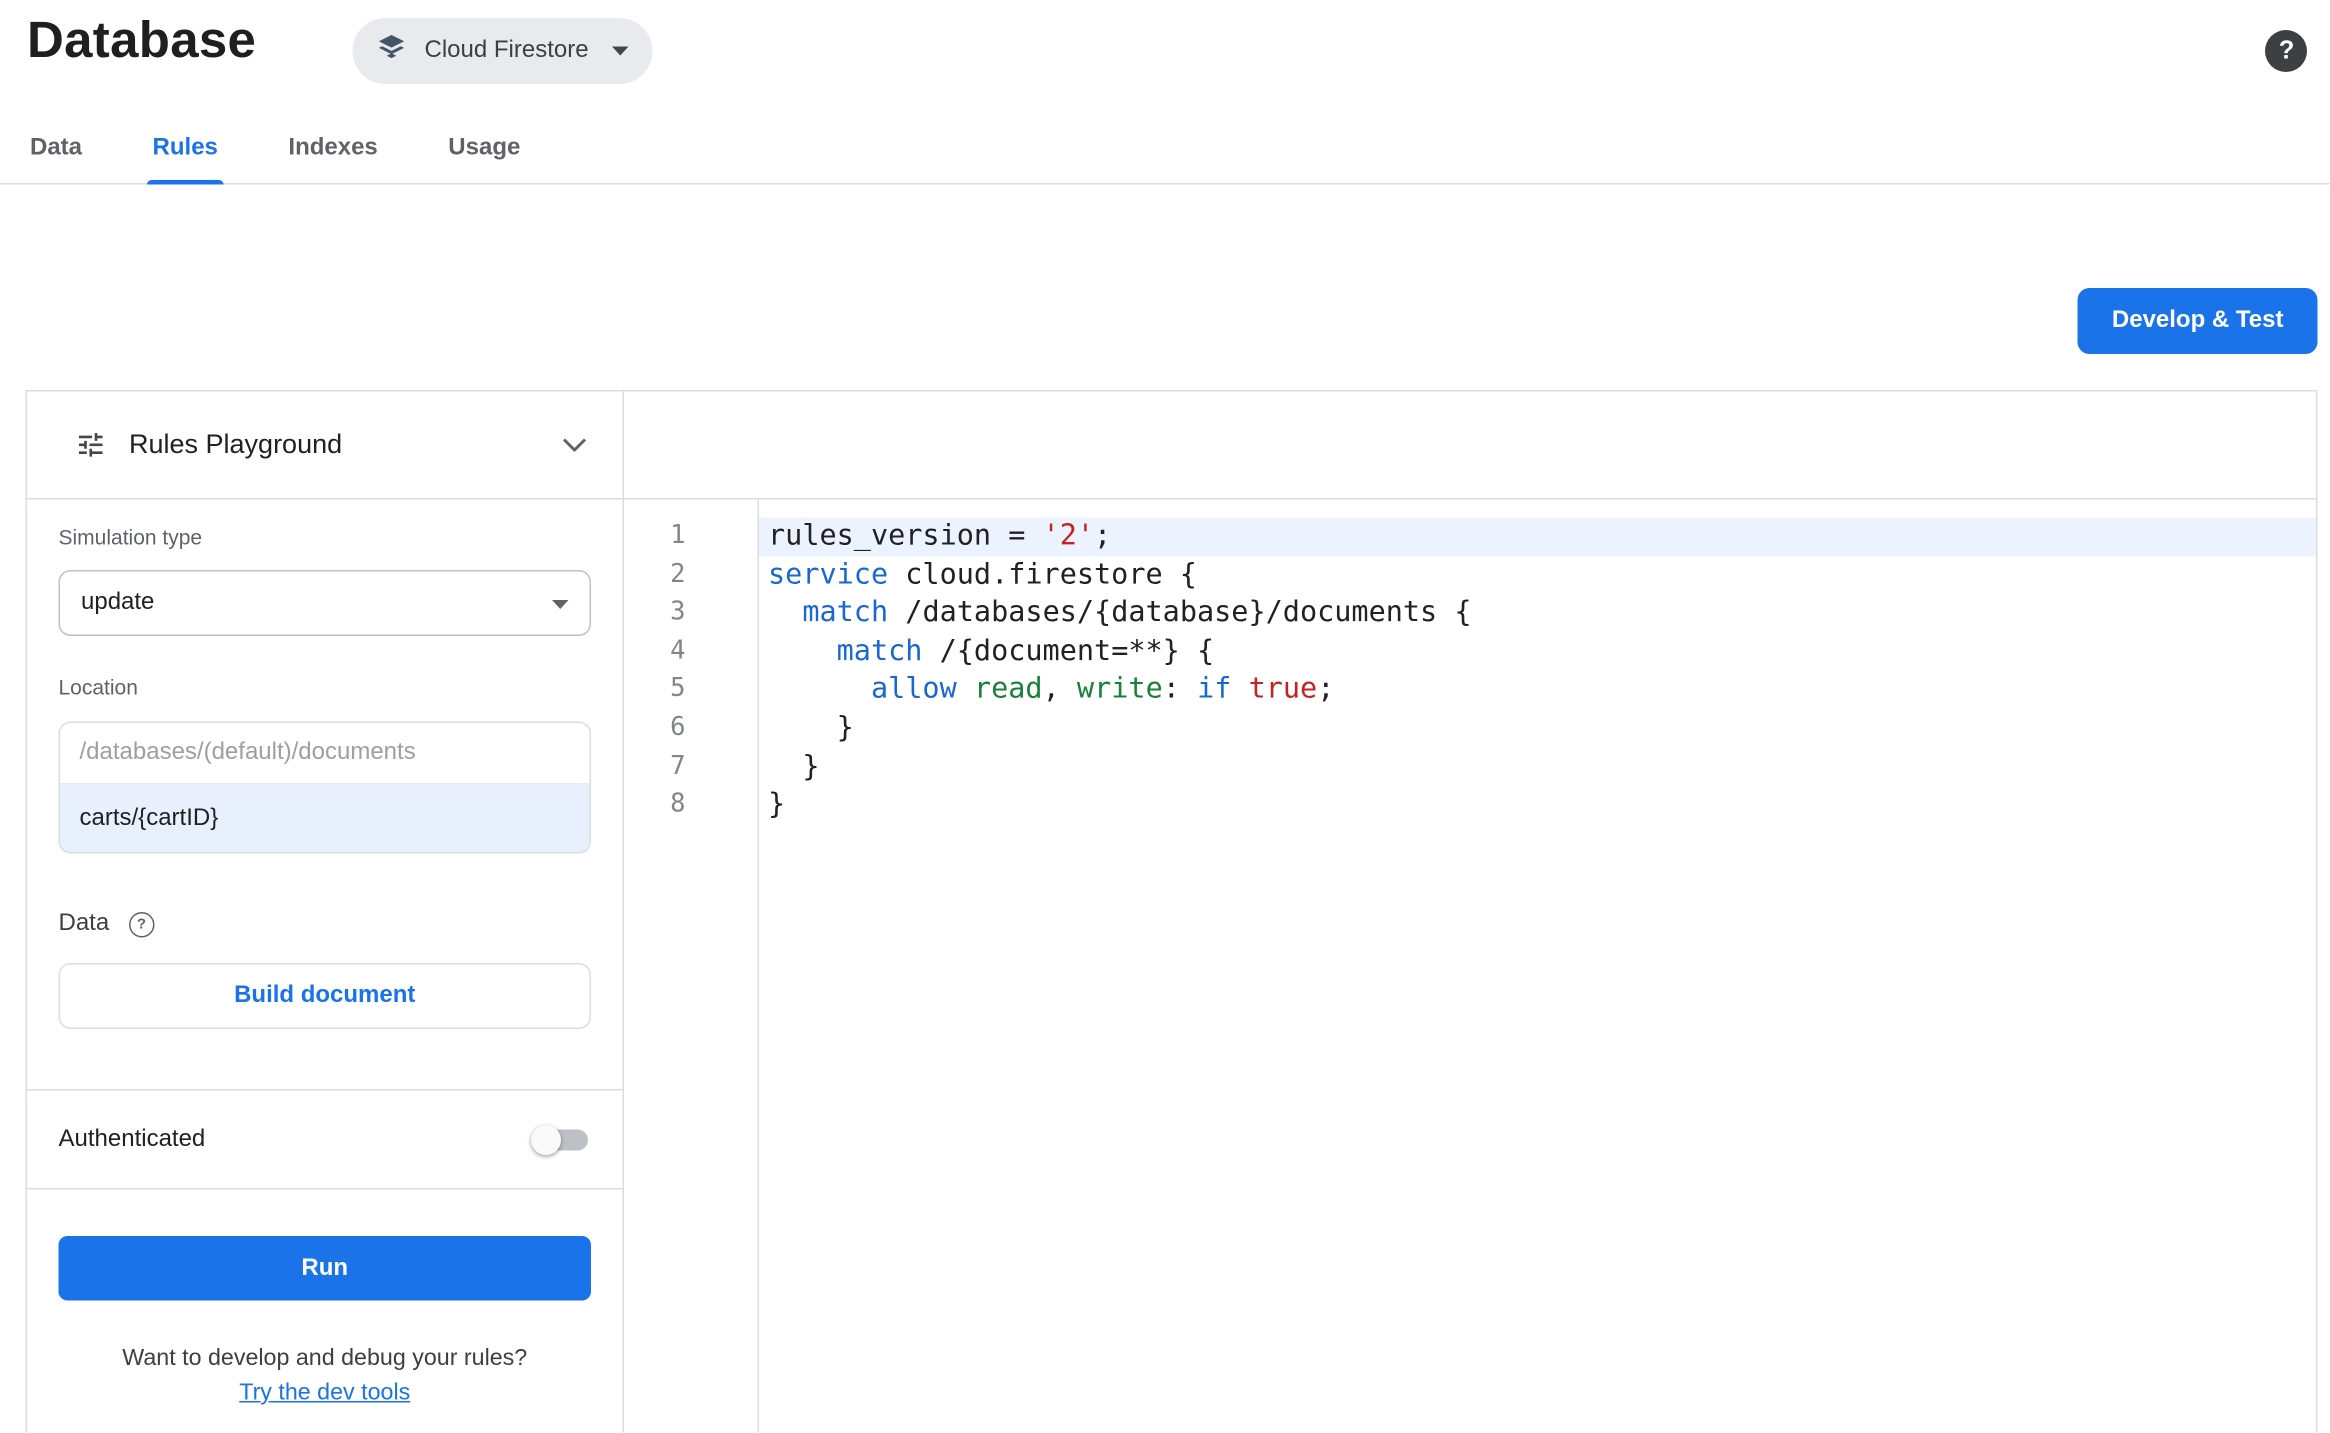  I want to click on select-caret-icon, so click(560, 603).